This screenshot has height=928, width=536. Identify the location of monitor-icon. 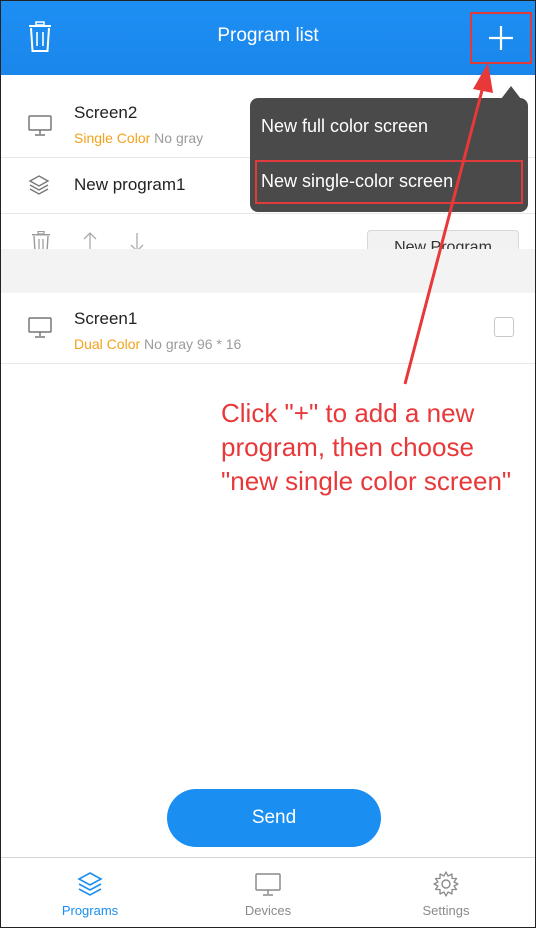
(268, 884).